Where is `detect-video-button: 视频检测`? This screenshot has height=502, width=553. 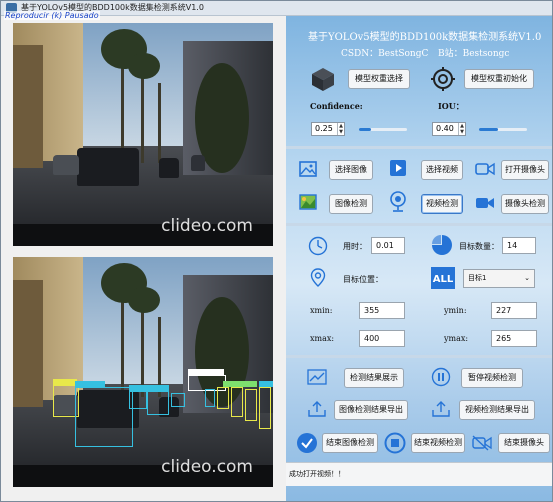 detect-video-button: 视频检测 is located at coordinates (442, 204).